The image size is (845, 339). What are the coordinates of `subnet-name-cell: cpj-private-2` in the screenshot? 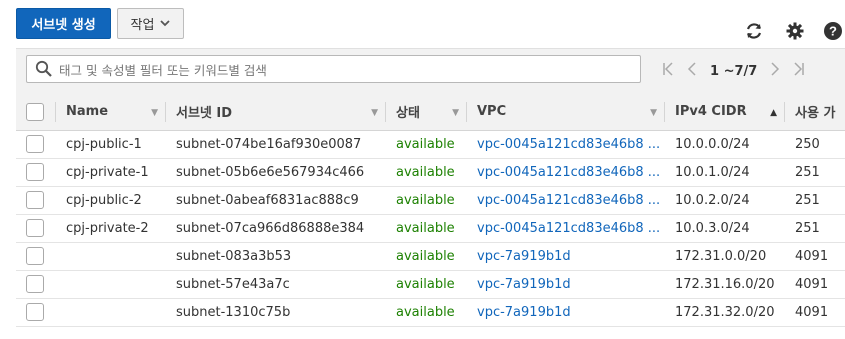 It's located at (111, 228).